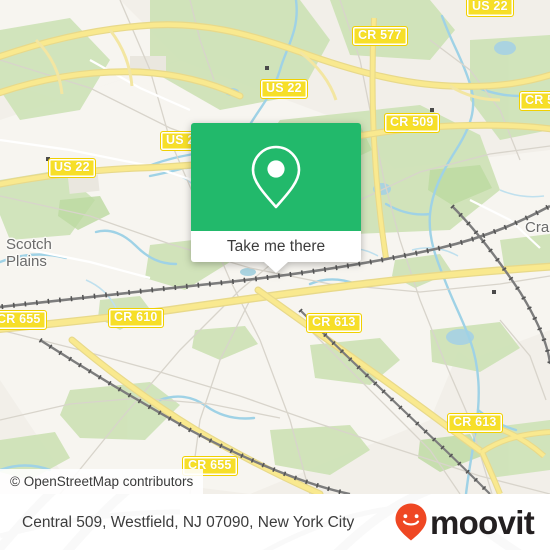 The image size is (550, 550). What do you see at coordinates (29, 253) in the screenshot?
I see `place-label-scotch-plains: Scotch Plains` at bounding box center [29, 253].